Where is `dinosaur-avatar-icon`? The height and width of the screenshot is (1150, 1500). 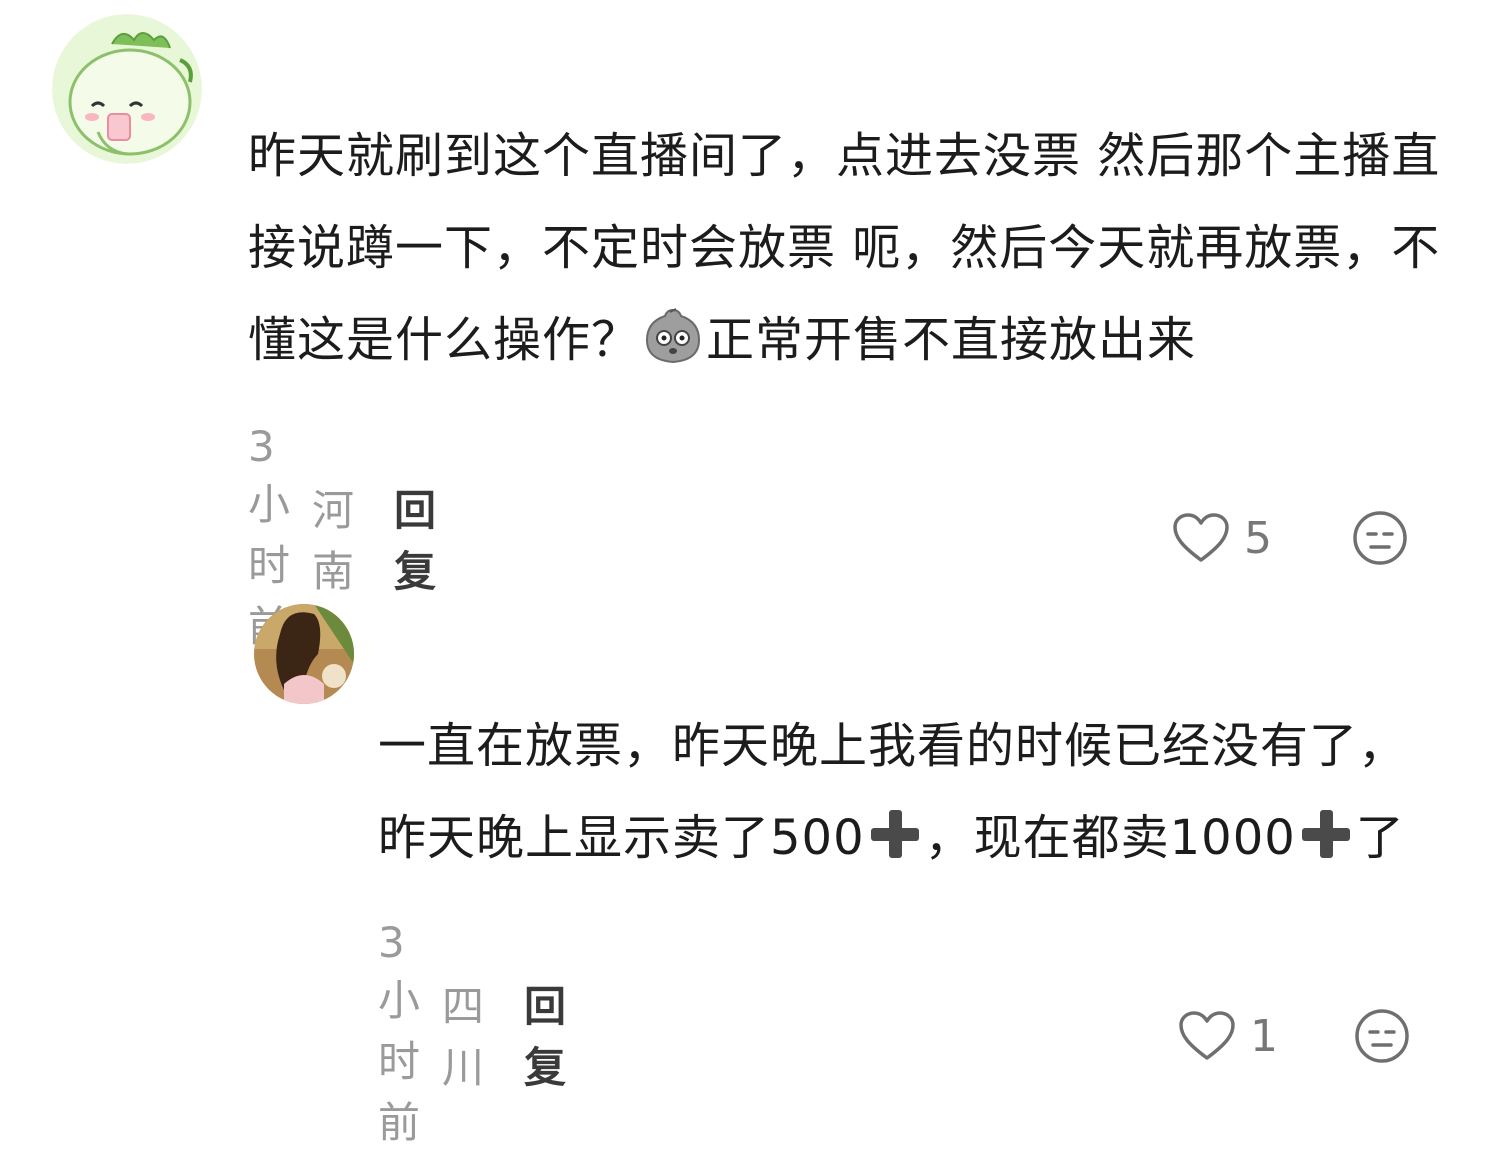 dinosaur-avatar-icon is located at coordinates (127, 89).